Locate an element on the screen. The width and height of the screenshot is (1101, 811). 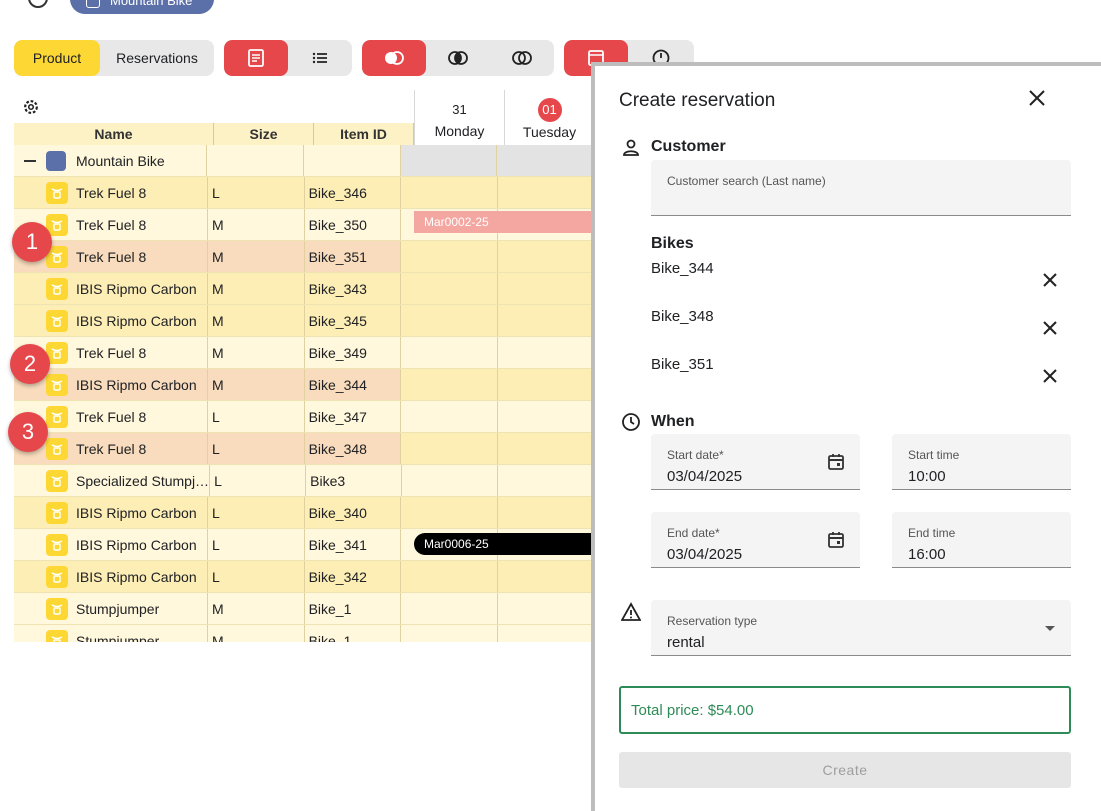
list-view-button is located at coordinates (320, 58).